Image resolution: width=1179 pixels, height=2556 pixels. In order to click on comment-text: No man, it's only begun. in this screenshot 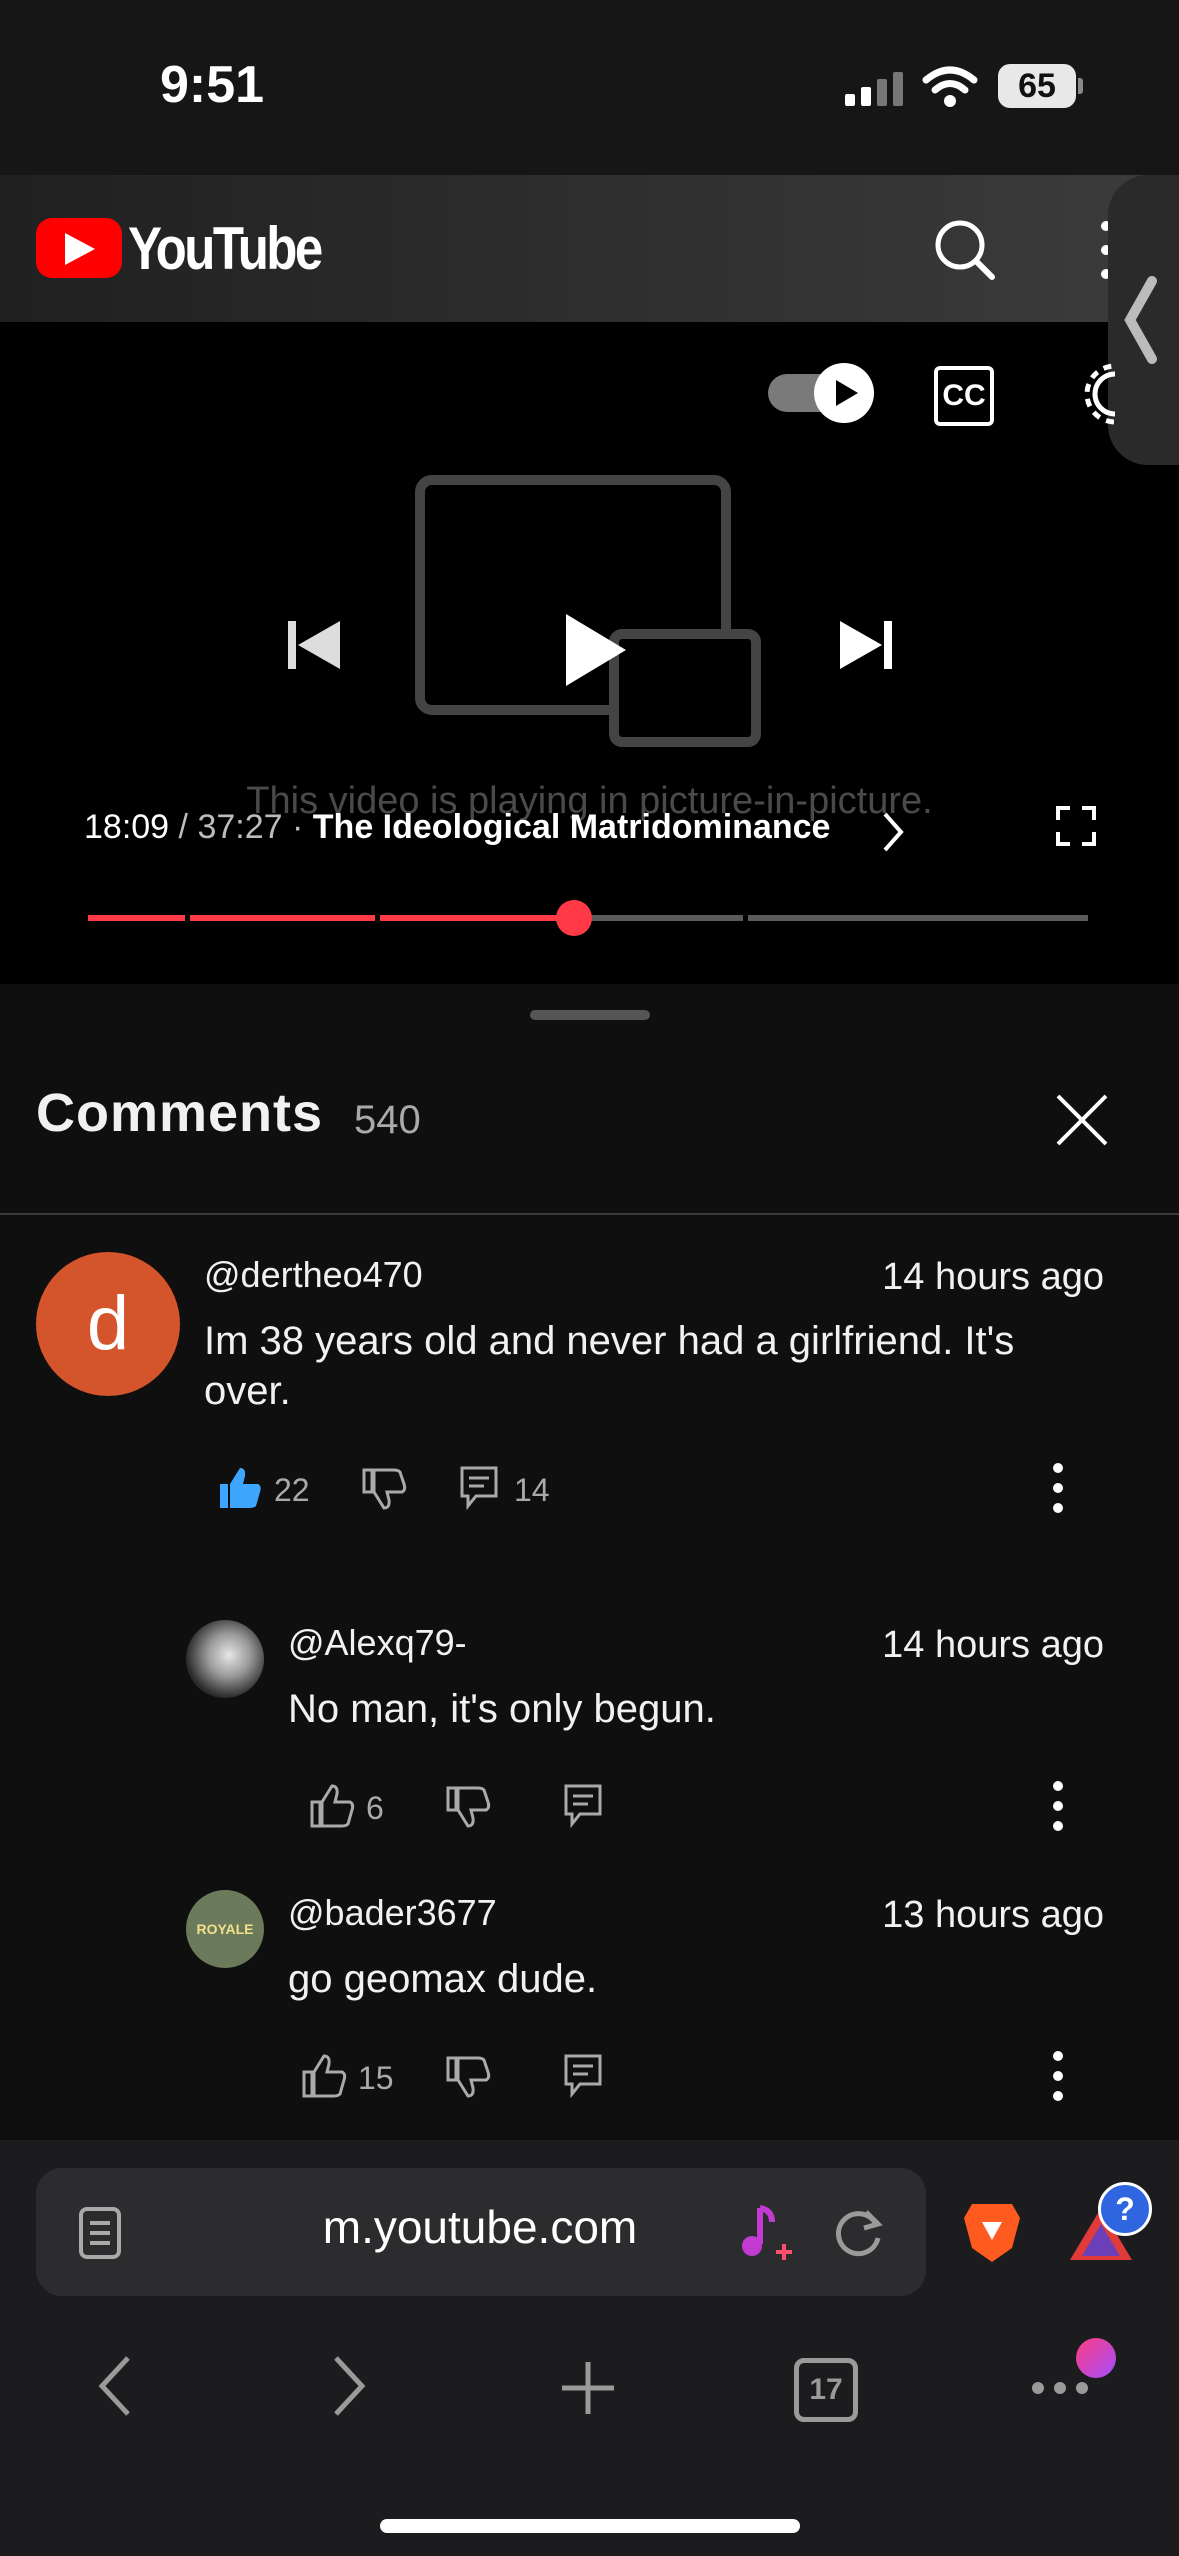, I will do `click(502, 1709)`.